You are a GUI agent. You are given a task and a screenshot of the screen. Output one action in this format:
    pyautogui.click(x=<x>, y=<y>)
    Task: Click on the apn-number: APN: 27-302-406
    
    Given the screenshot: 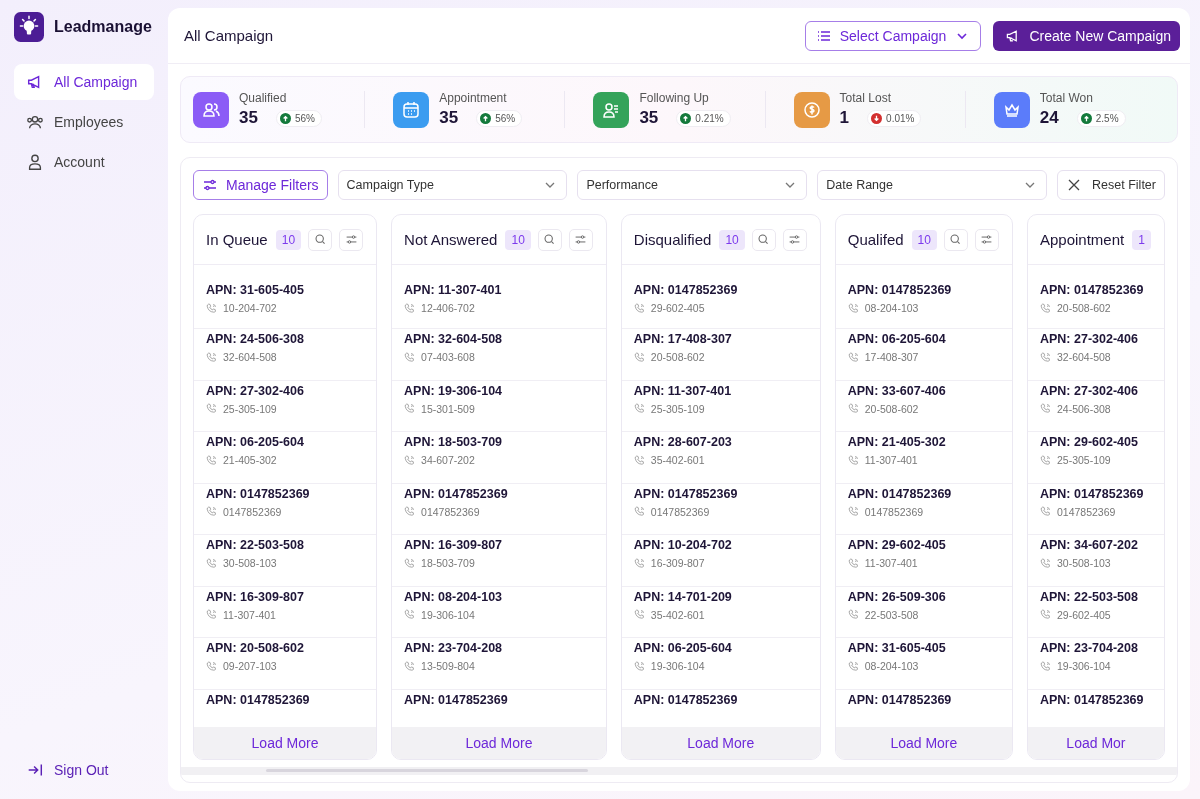 What is the action you would take?
    pyautogui.click(x=1089, y=339)
    